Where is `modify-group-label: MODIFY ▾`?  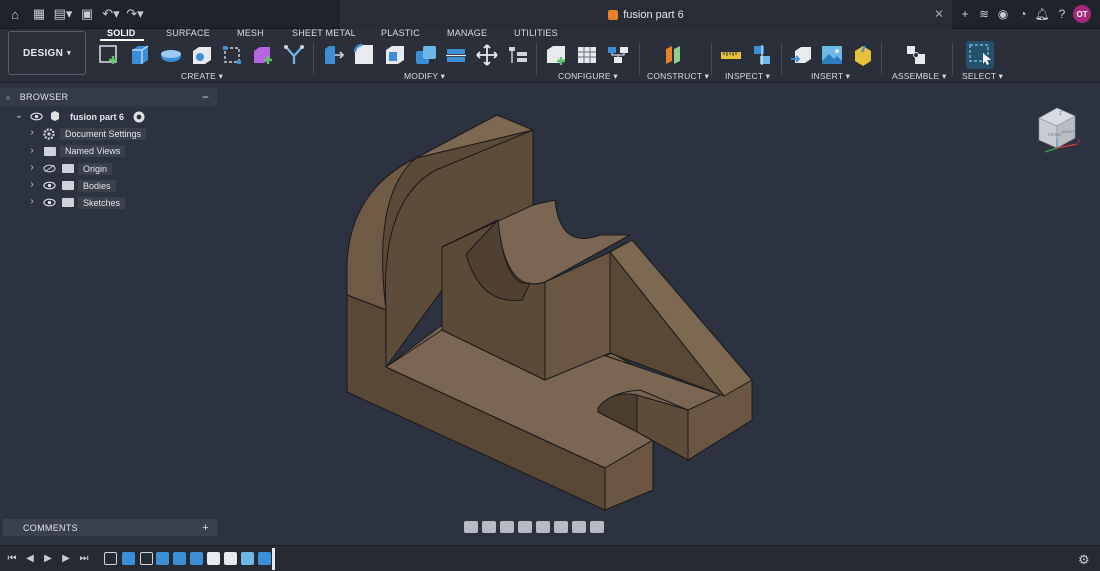 modify-group-label: MODIFY ▾ is located at coordinates (424, 76).